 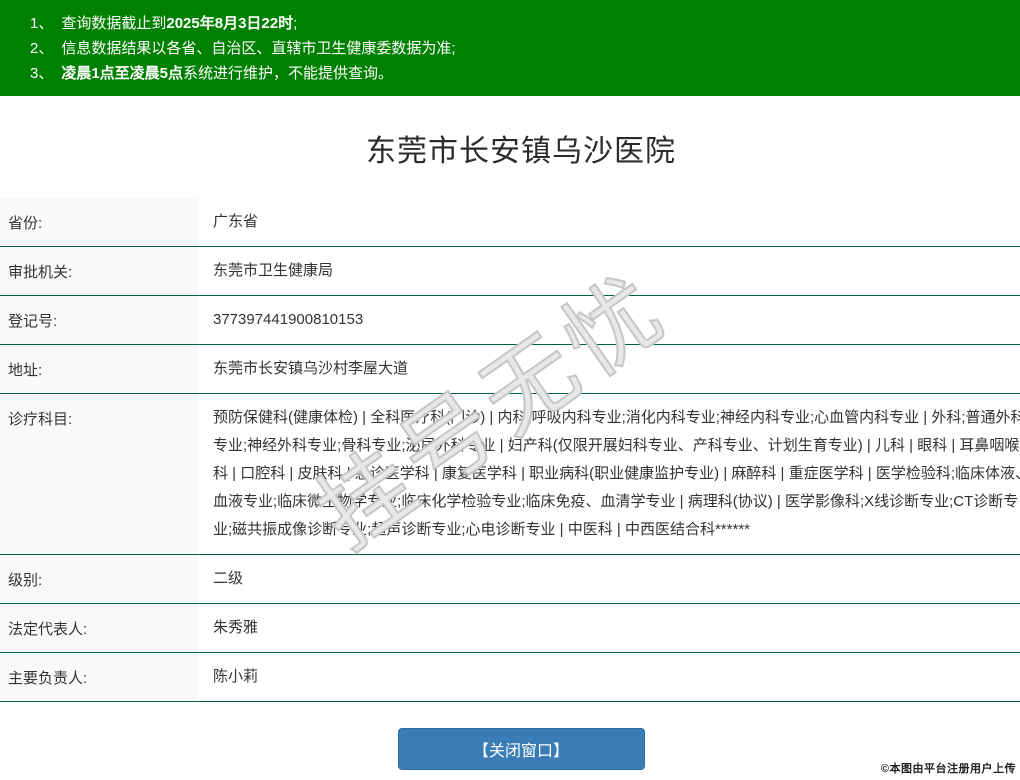 What do you see at coordinates (510, 579) in the screenshot?
I see `table-row-level: 级别: 二级` at bounding box center [510, 579].